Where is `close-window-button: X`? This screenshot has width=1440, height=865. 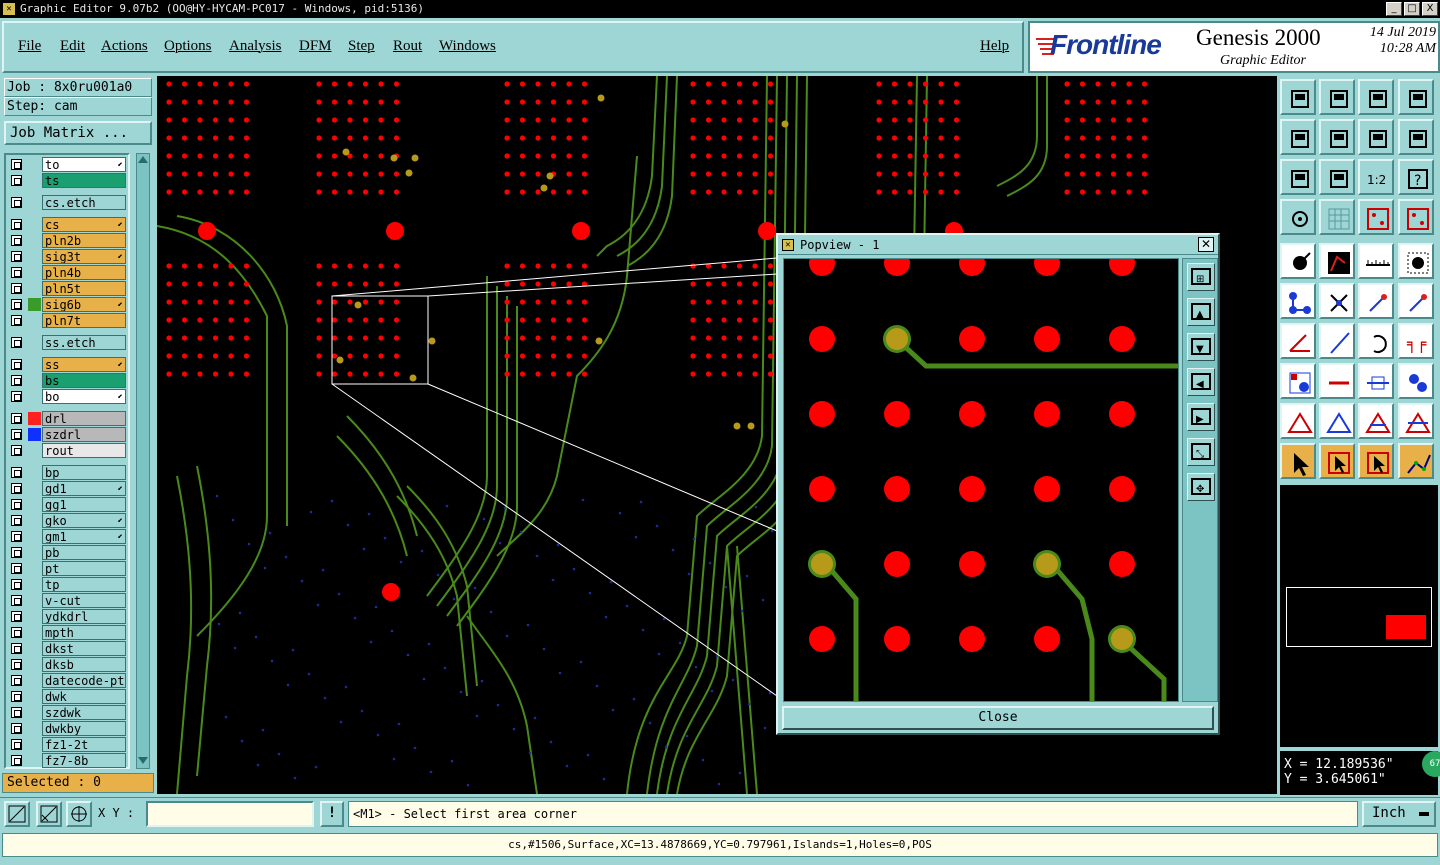 close-window-button: X is located at coordinates (1430, 9).